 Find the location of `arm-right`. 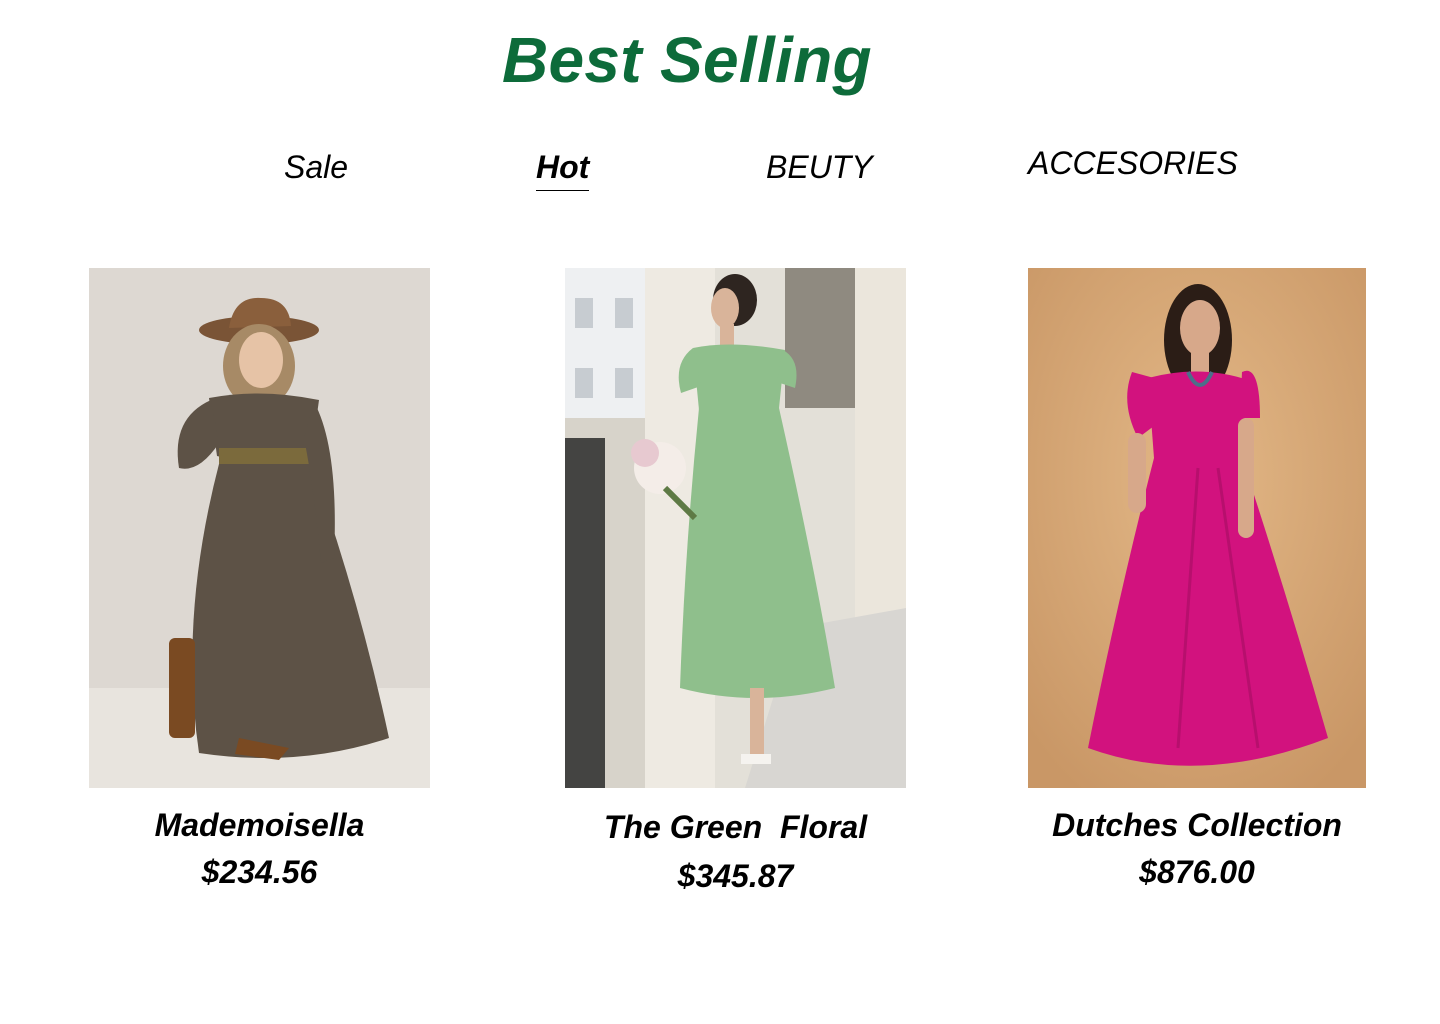

arm-right is located at coordinates (1246, 478).